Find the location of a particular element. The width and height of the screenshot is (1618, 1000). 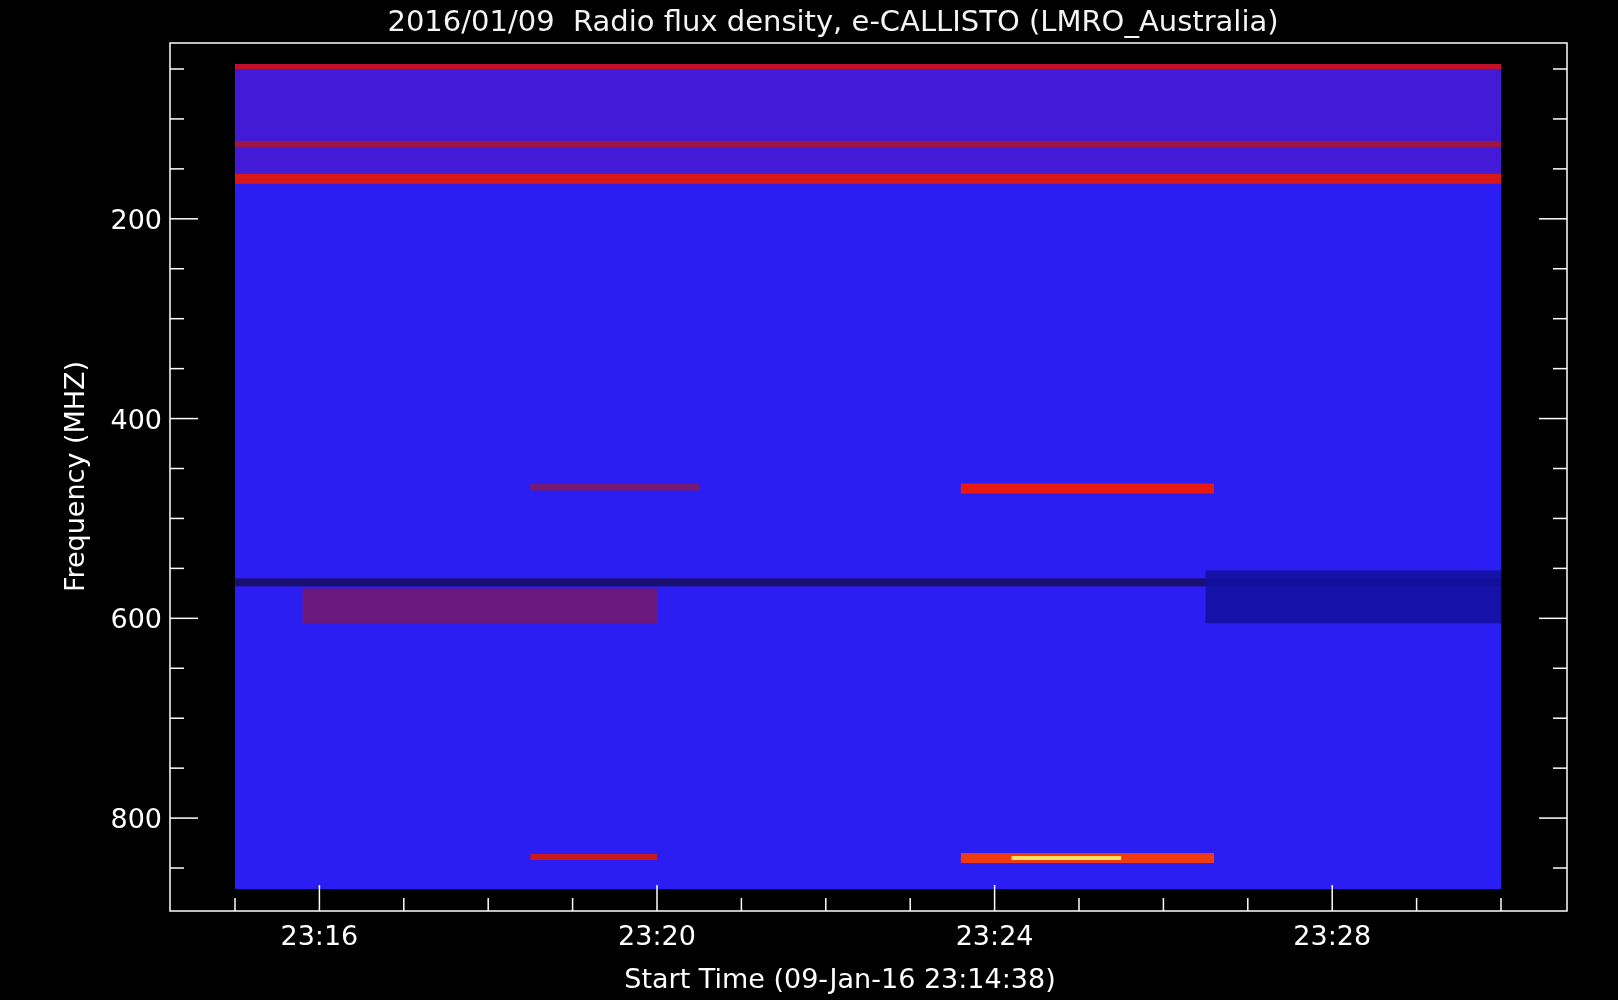

axis-tick-label: 400 is located at coordinates (136, 419).